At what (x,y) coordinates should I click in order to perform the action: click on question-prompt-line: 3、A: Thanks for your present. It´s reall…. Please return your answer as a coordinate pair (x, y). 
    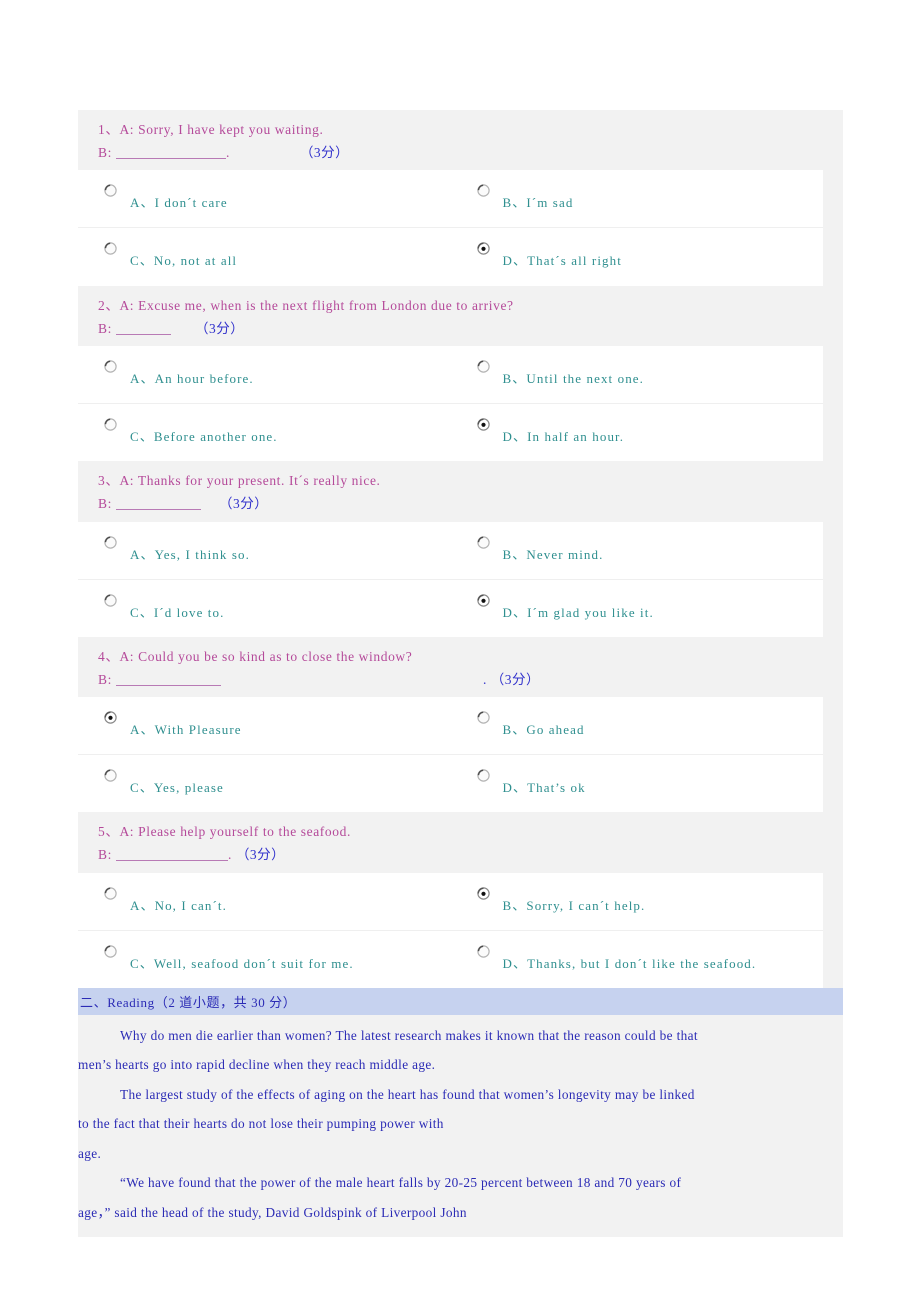
    Looking at the image, I should click on (470, 480).